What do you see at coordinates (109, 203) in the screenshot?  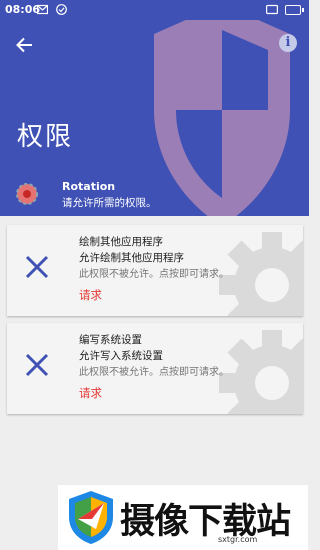 I see `app-description: 请允许所需的权限。` at bounding box center [109, 203].